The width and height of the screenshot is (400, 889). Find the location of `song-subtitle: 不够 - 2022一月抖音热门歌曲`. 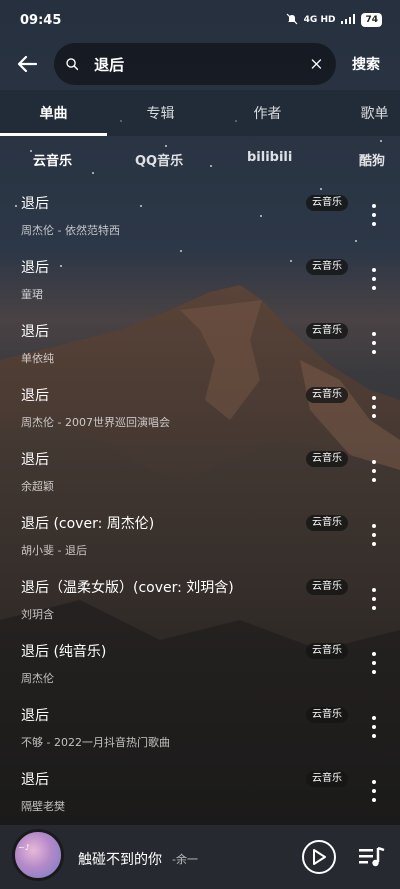

song-subtitle: 不够 - 2022一月抖音热门歌曲 is located at coordinates (95, 742).